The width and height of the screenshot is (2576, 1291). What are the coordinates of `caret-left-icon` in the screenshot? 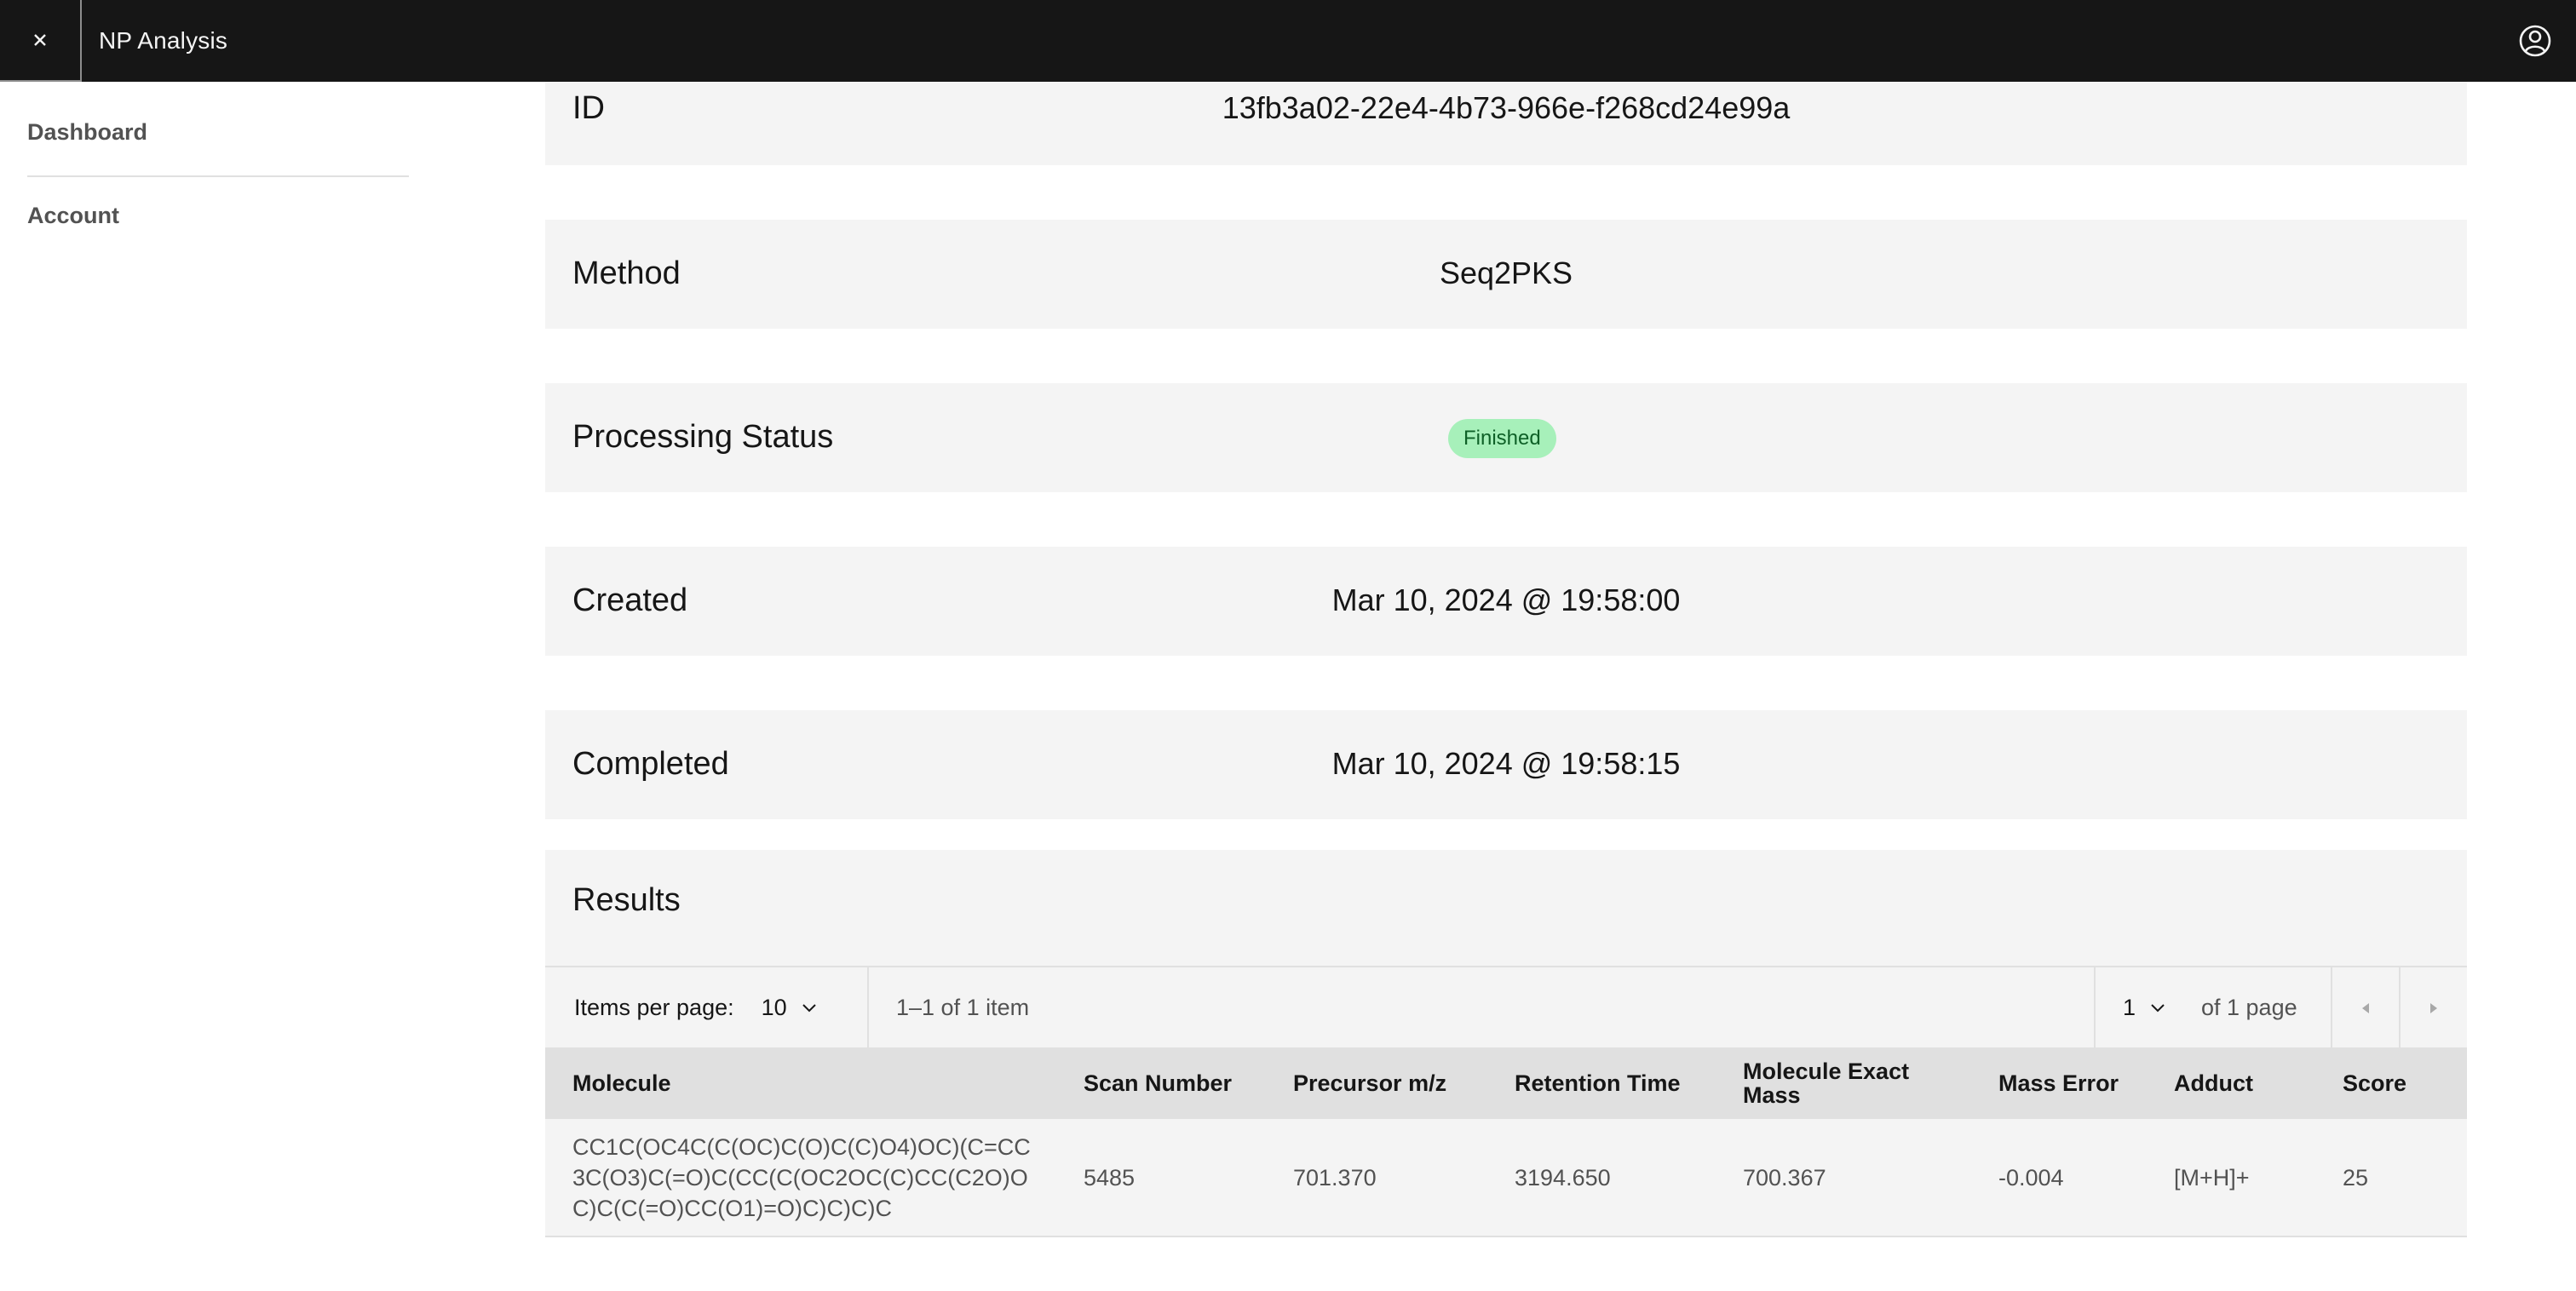 It's located at (2366, 1008).